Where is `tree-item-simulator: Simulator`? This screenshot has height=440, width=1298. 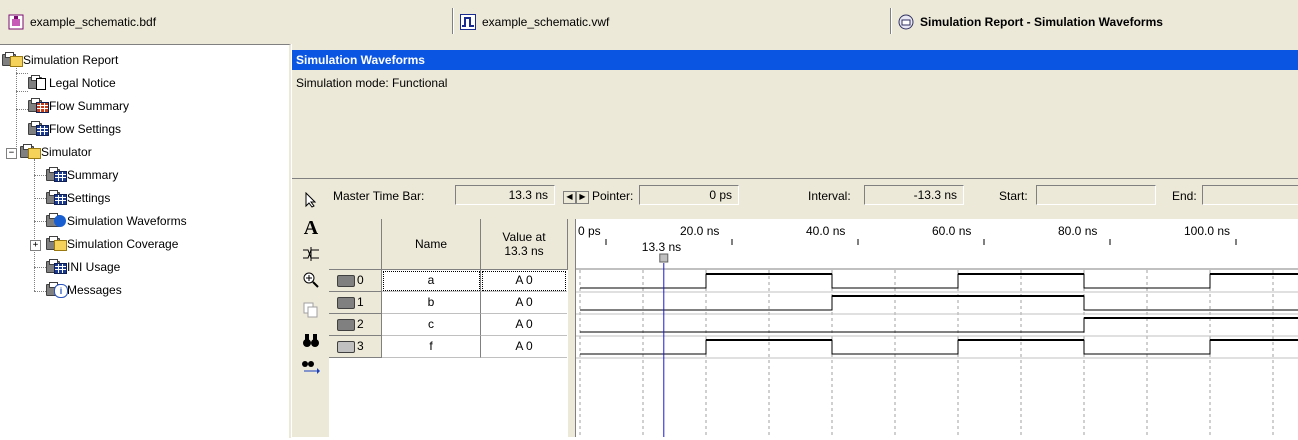
tree-item-simulator: Simulator is located at coordinates (56, 152).